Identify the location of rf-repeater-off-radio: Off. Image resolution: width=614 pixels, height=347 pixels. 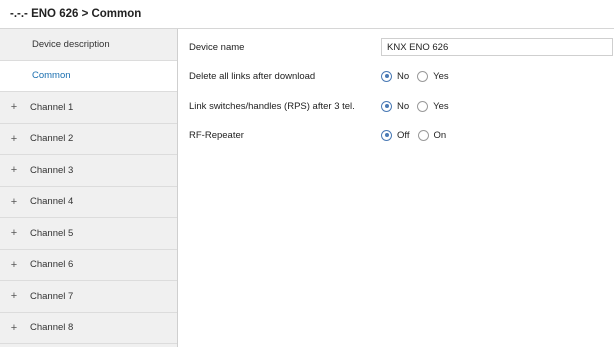
(395, 135).